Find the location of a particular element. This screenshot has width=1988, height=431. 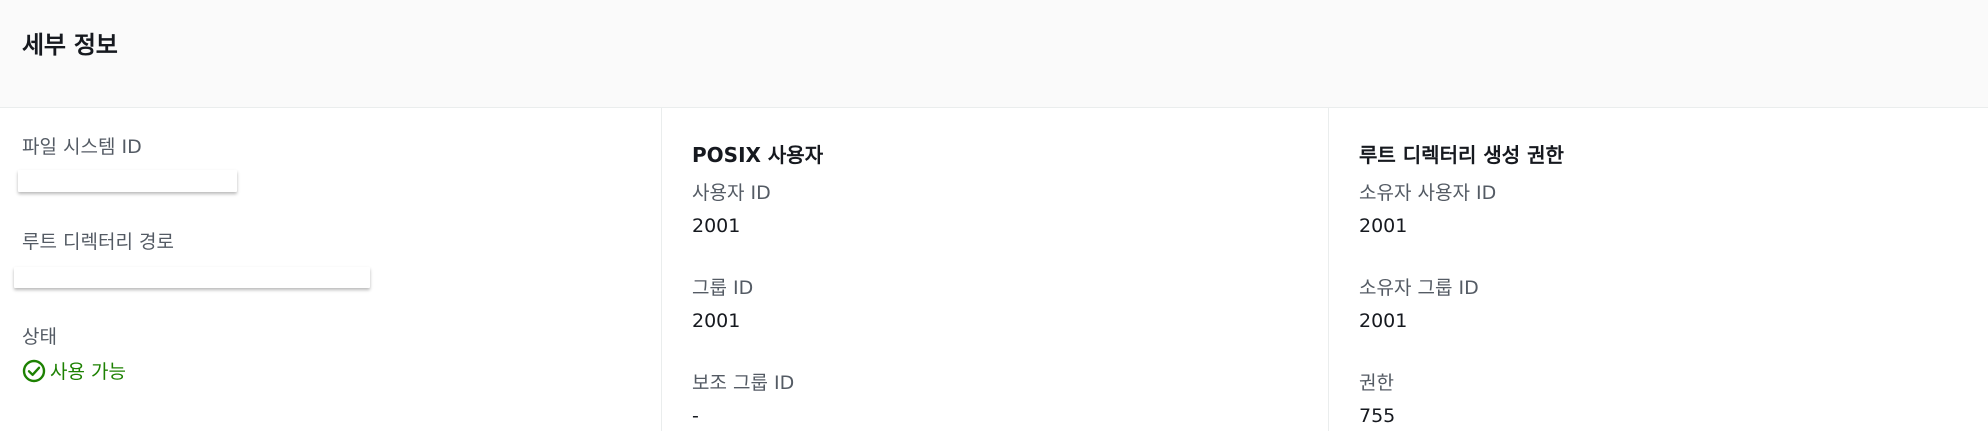

secondary-group-id-value: - is located at coordinates (695, 416).